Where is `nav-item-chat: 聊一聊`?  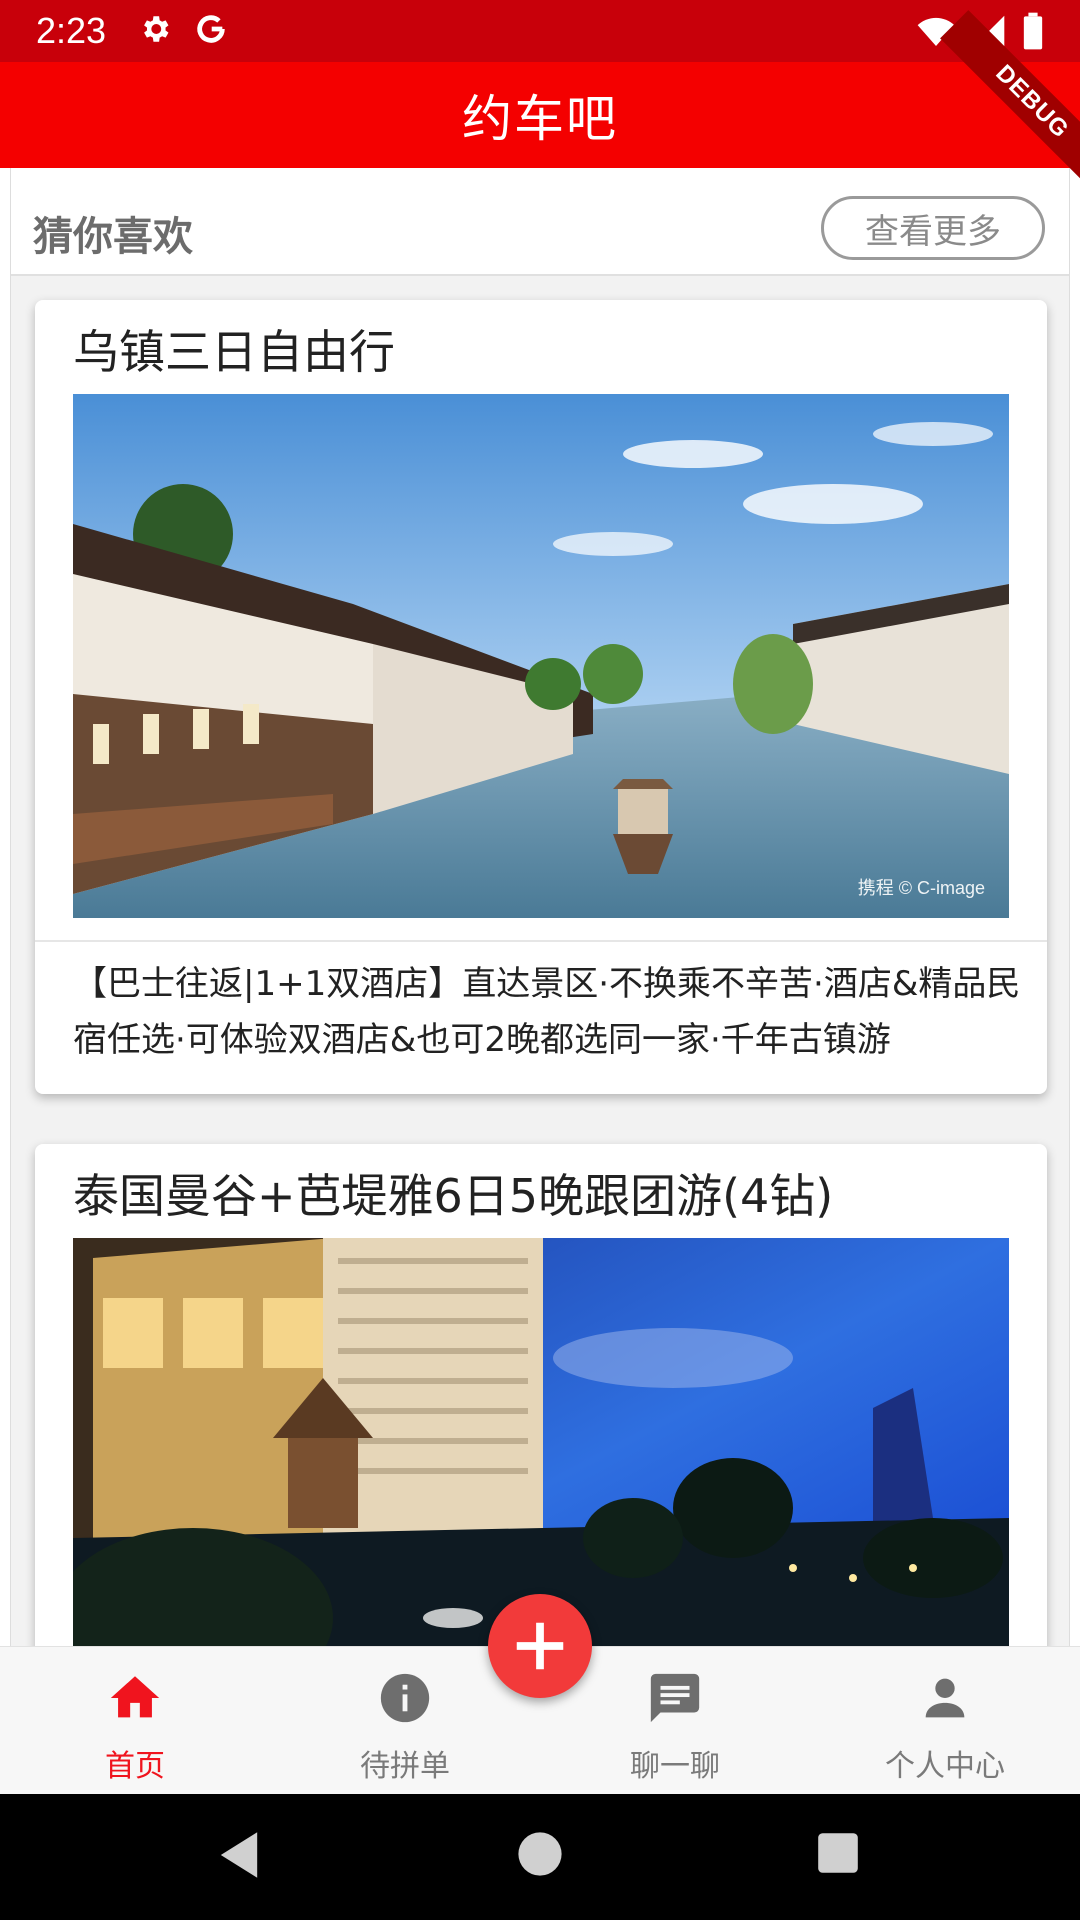 nav-item-chat: 聊一聊 is located at coordinates (675, 1727).